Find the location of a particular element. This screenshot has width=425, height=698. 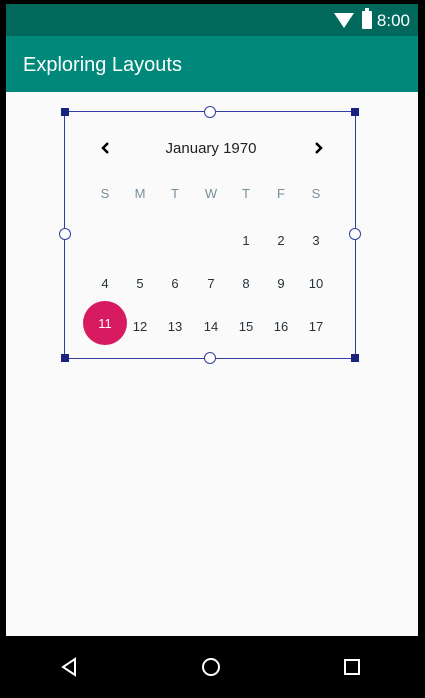

calendar-day: 10 is located at coordinates (316, 284).